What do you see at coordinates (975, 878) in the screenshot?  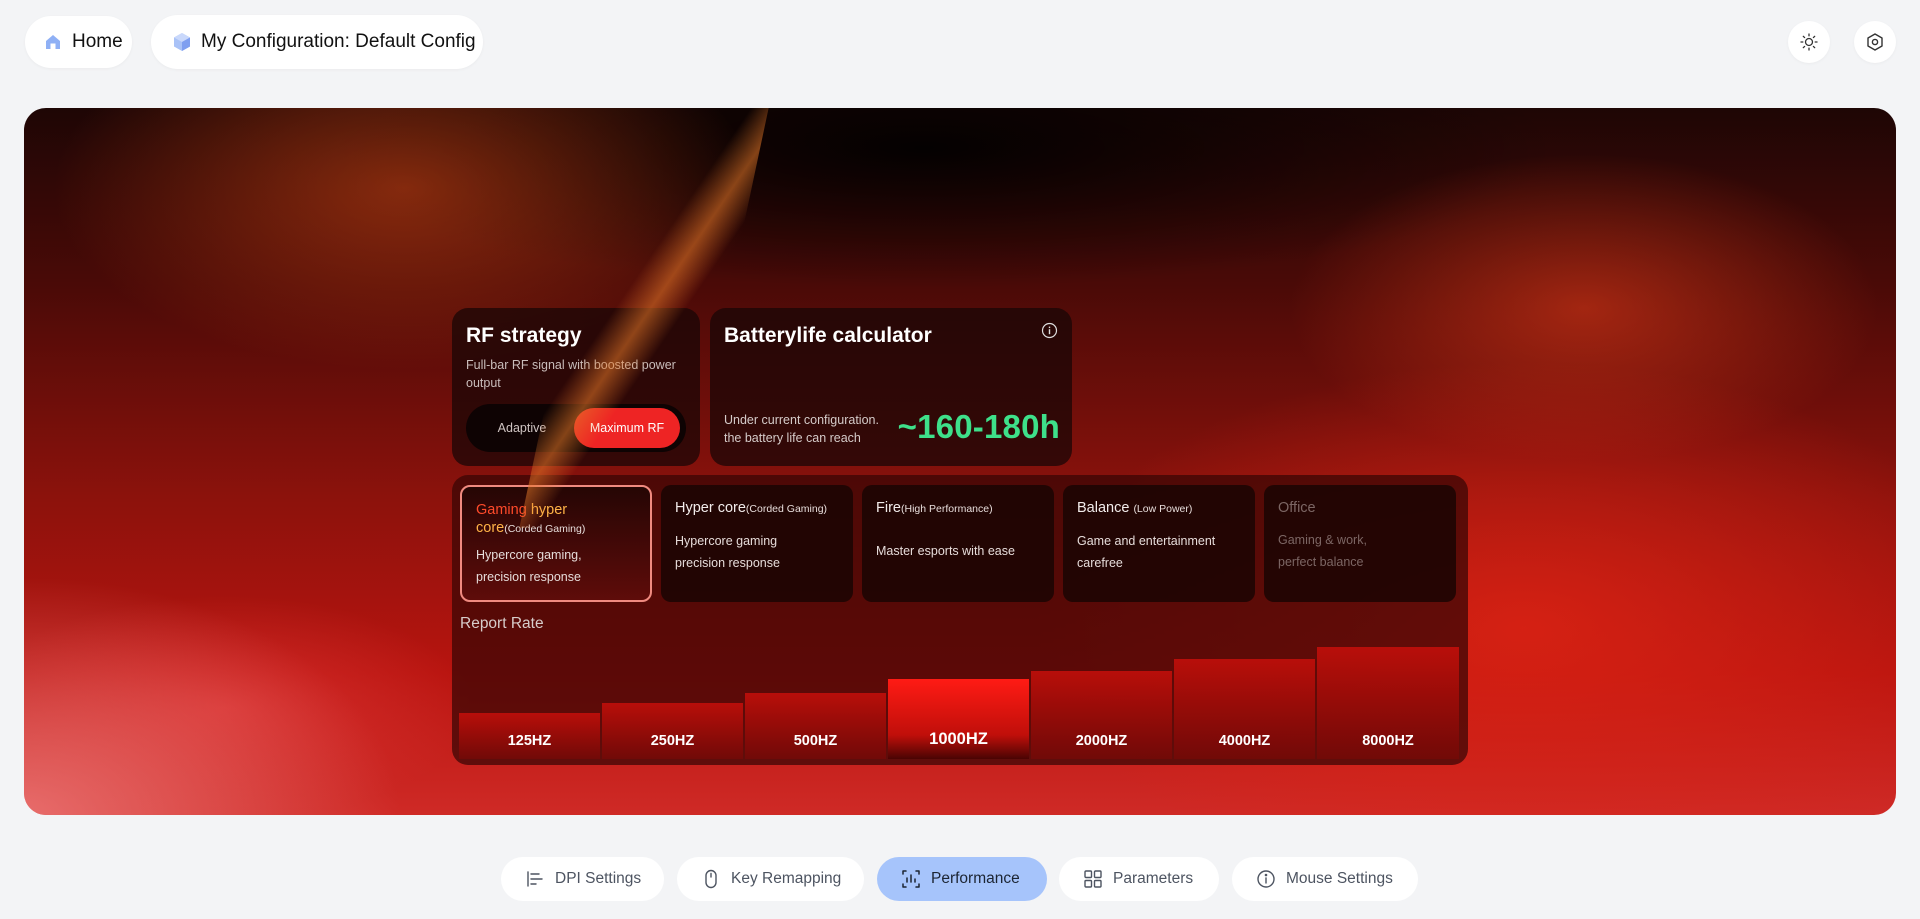 I see `nav-label: Performance` at bounding box center [975, 878].